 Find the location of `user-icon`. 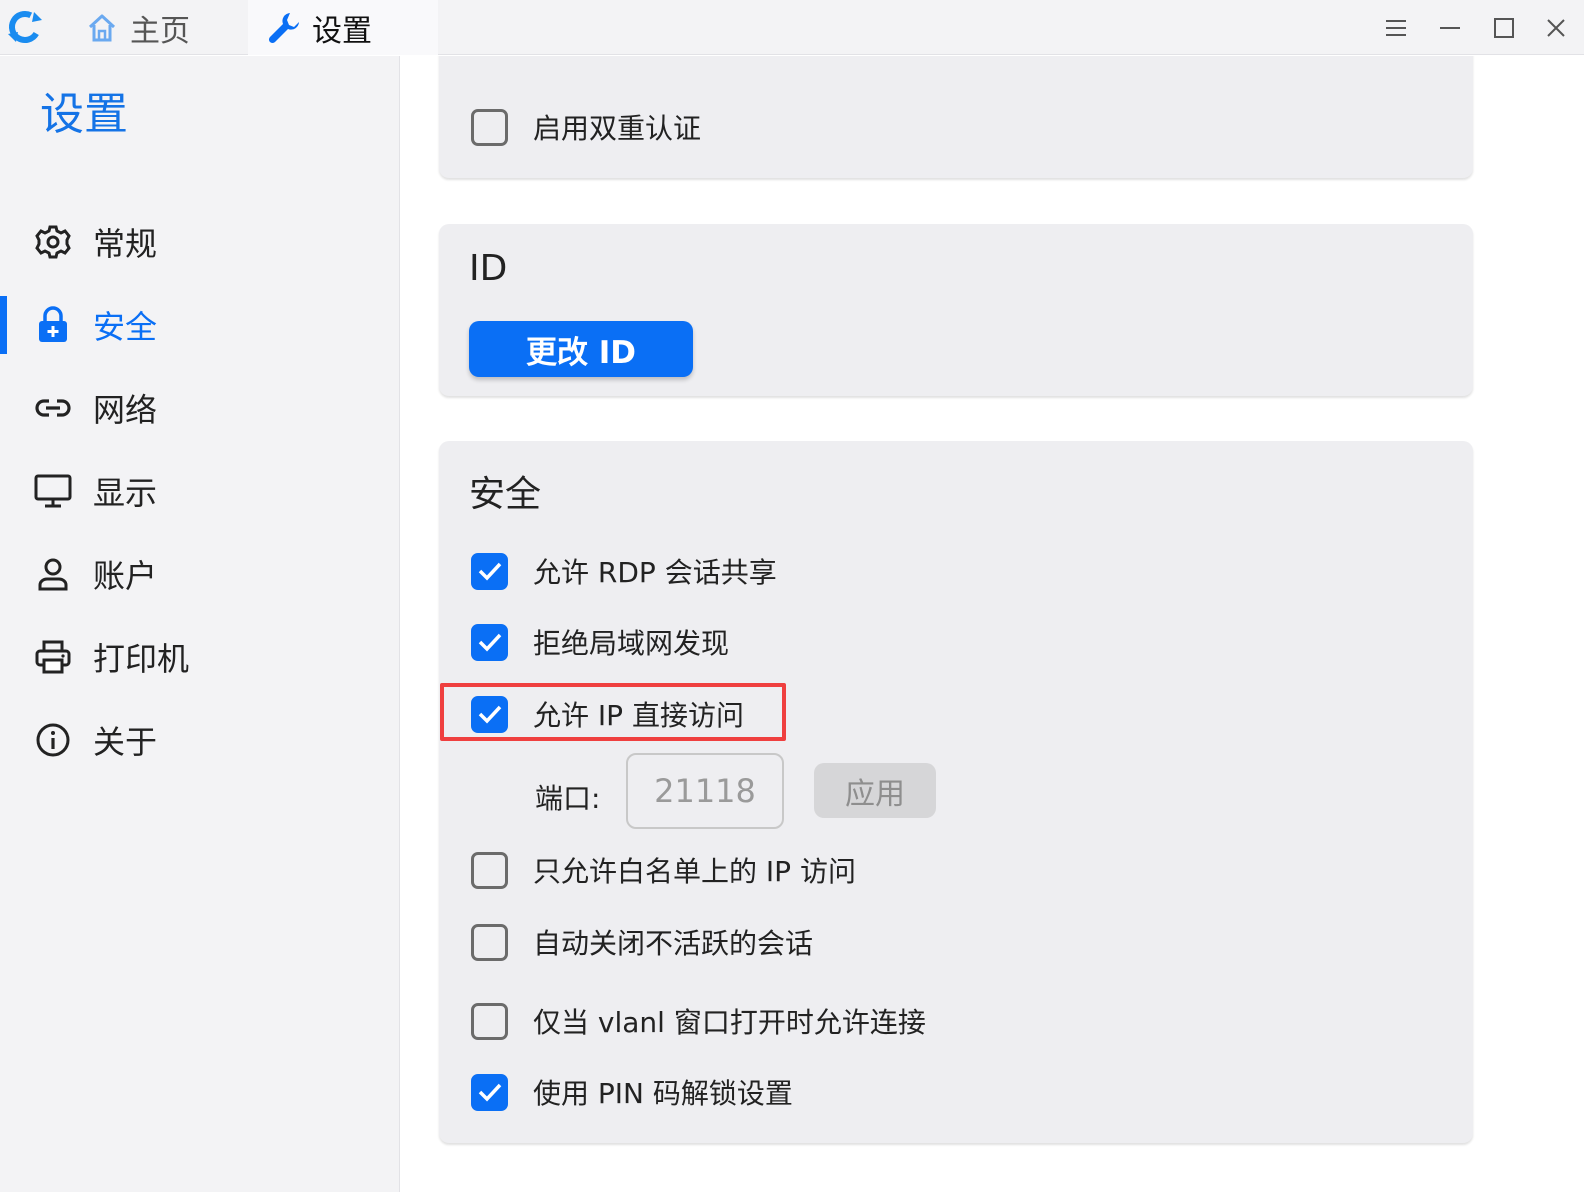

user-icon is located at coordinates (53, 574).